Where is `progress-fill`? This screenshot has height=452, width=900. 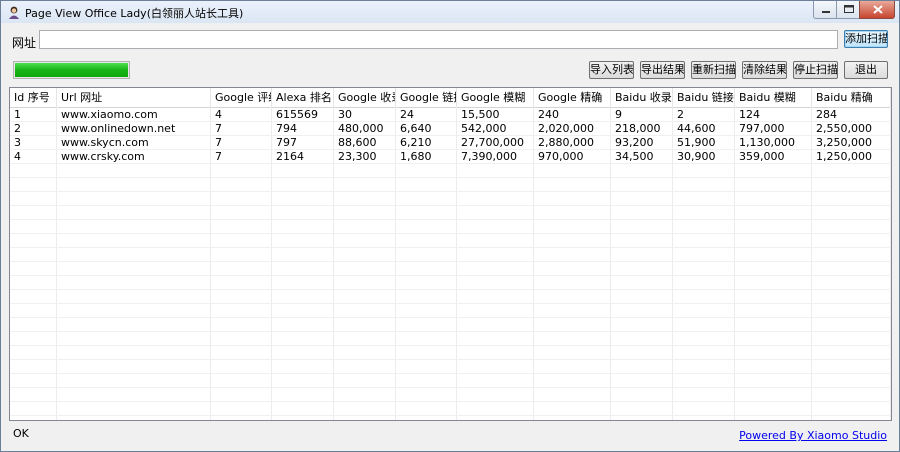 progress-fill is located at coordinates (71, 70).